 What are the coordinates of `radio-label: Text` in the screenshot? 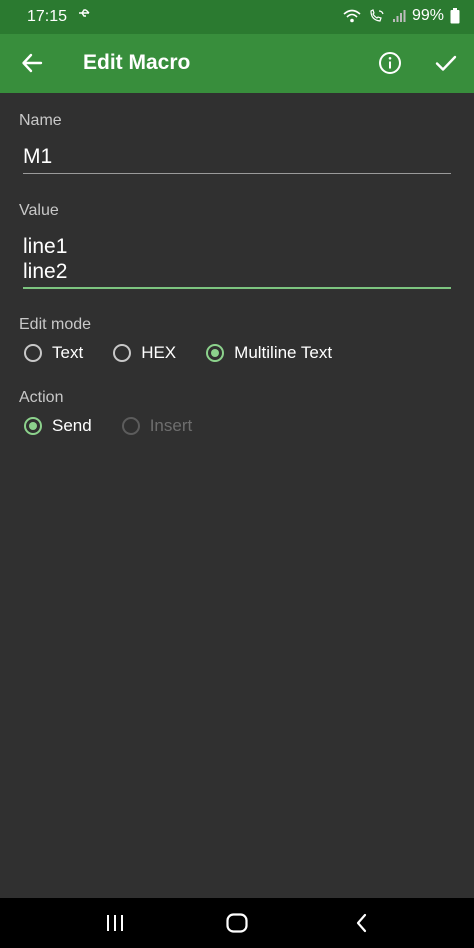 It's located at (68, 352).